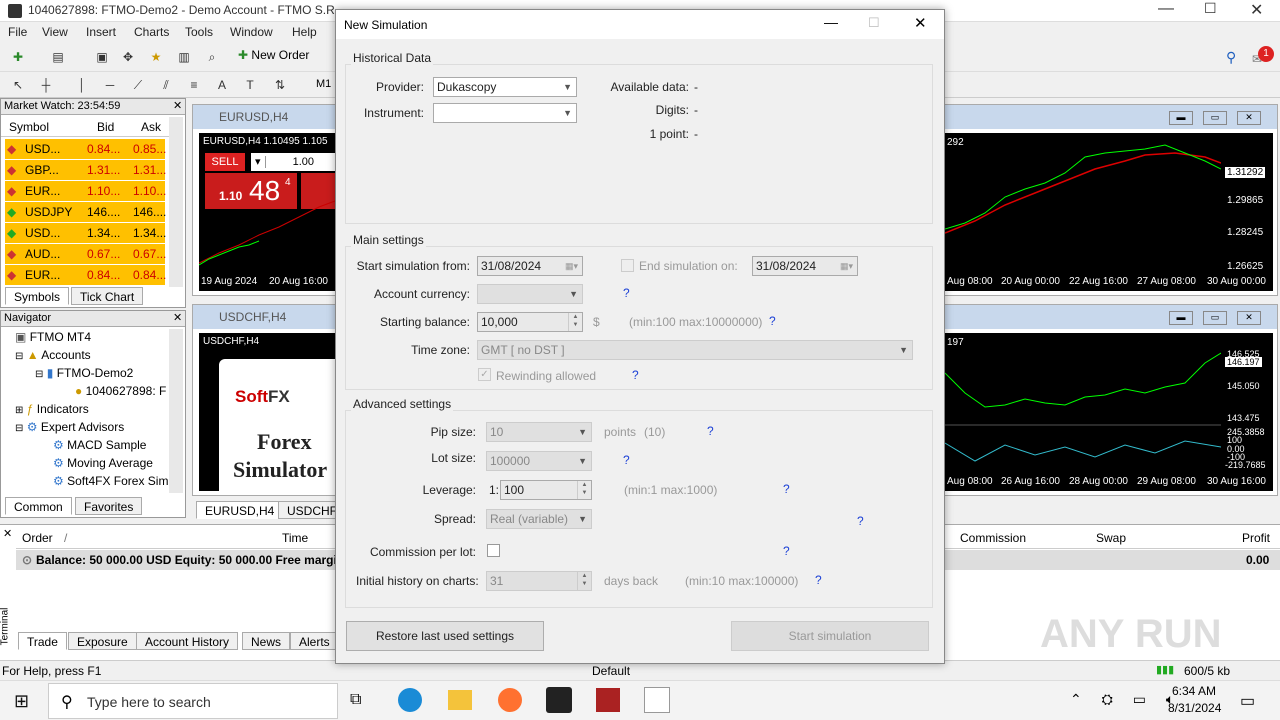 The image size is (1280, 720). What do you see at coordinates (1256, 10) in the screenshot?
I see `close-icon: ✕` at bounding box center [1256, 10].